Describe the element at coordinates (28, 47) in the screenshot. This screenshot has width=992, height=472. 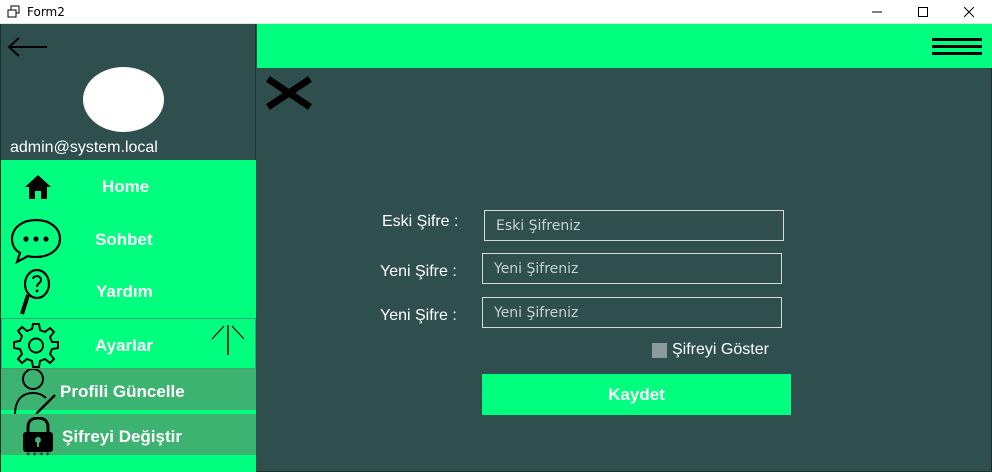
I see `back-arrow-icon` at that location.